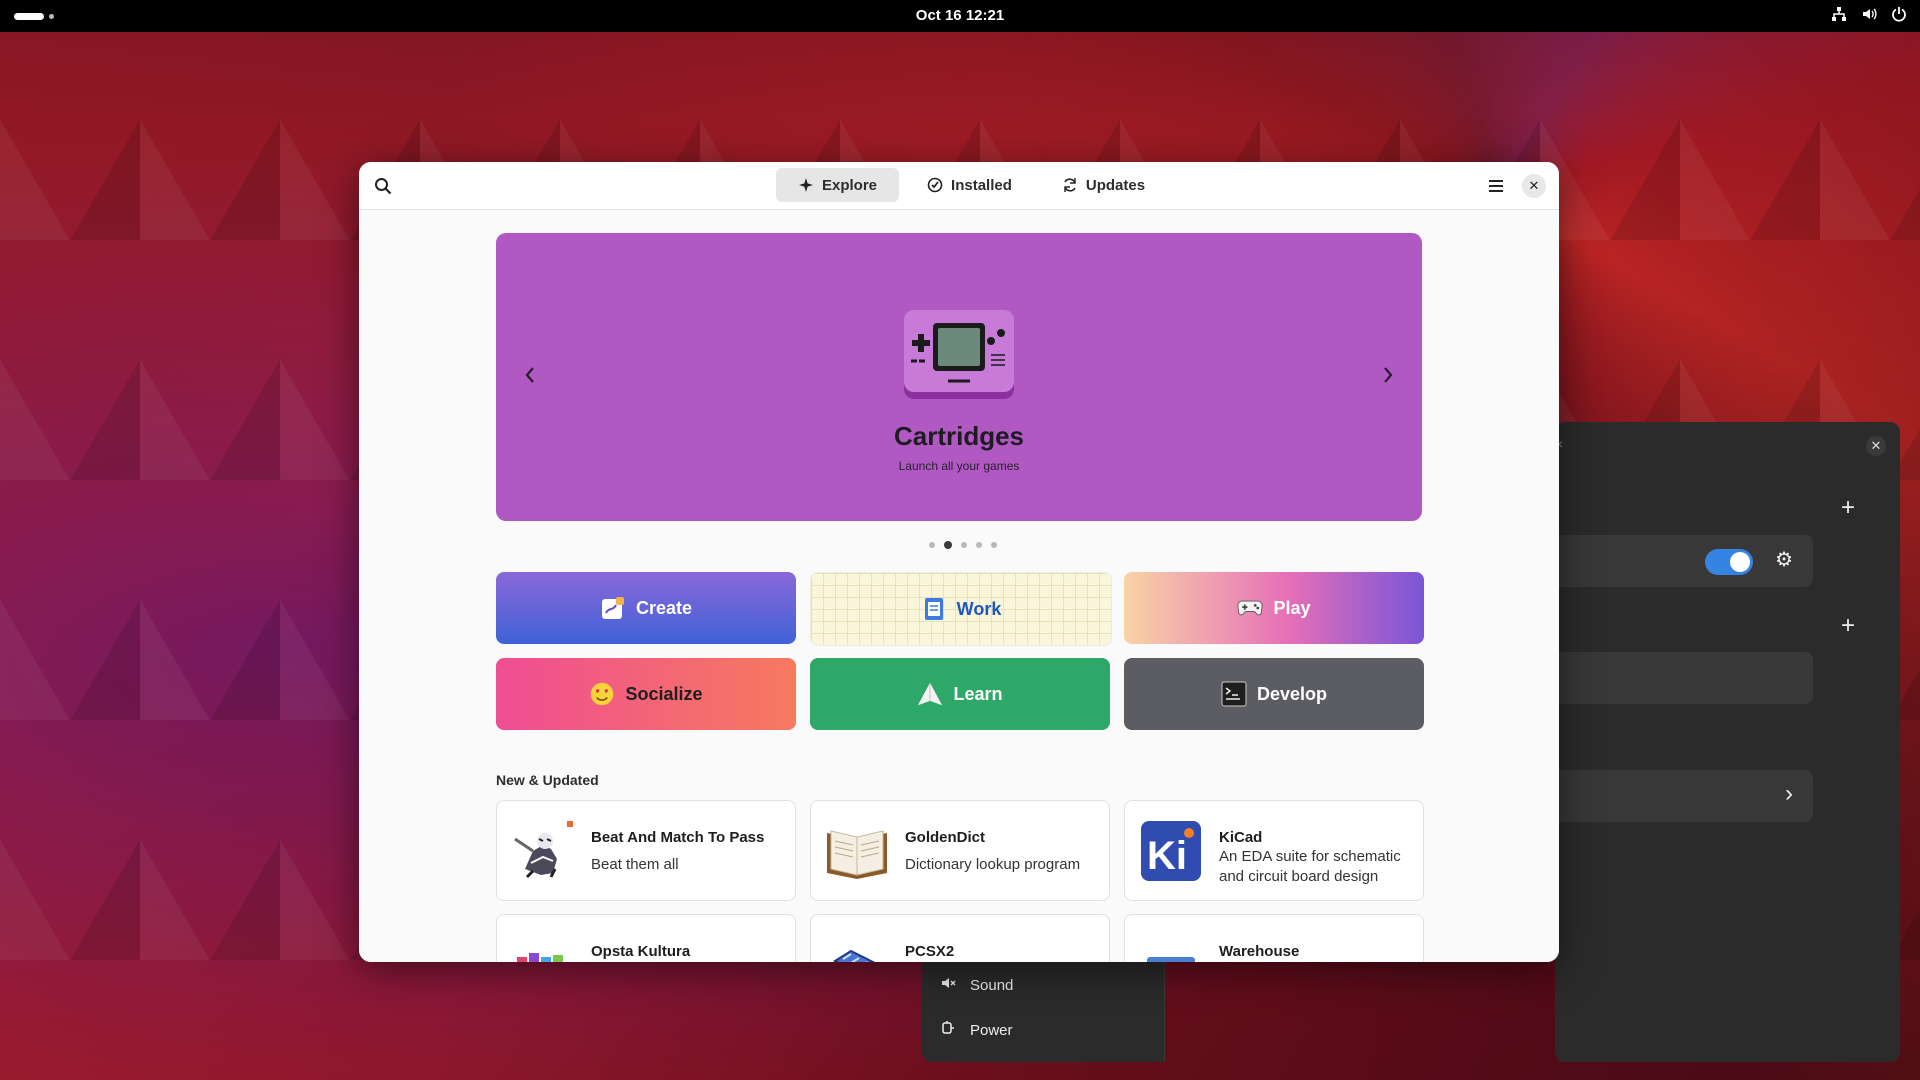 The height and width of the screenshot is (1080, 1920). What do you see at coordinates (1043, 1012) in the screenshot?
I see `settings-menu: Sound Power` at bounding box center [1043, 1012].